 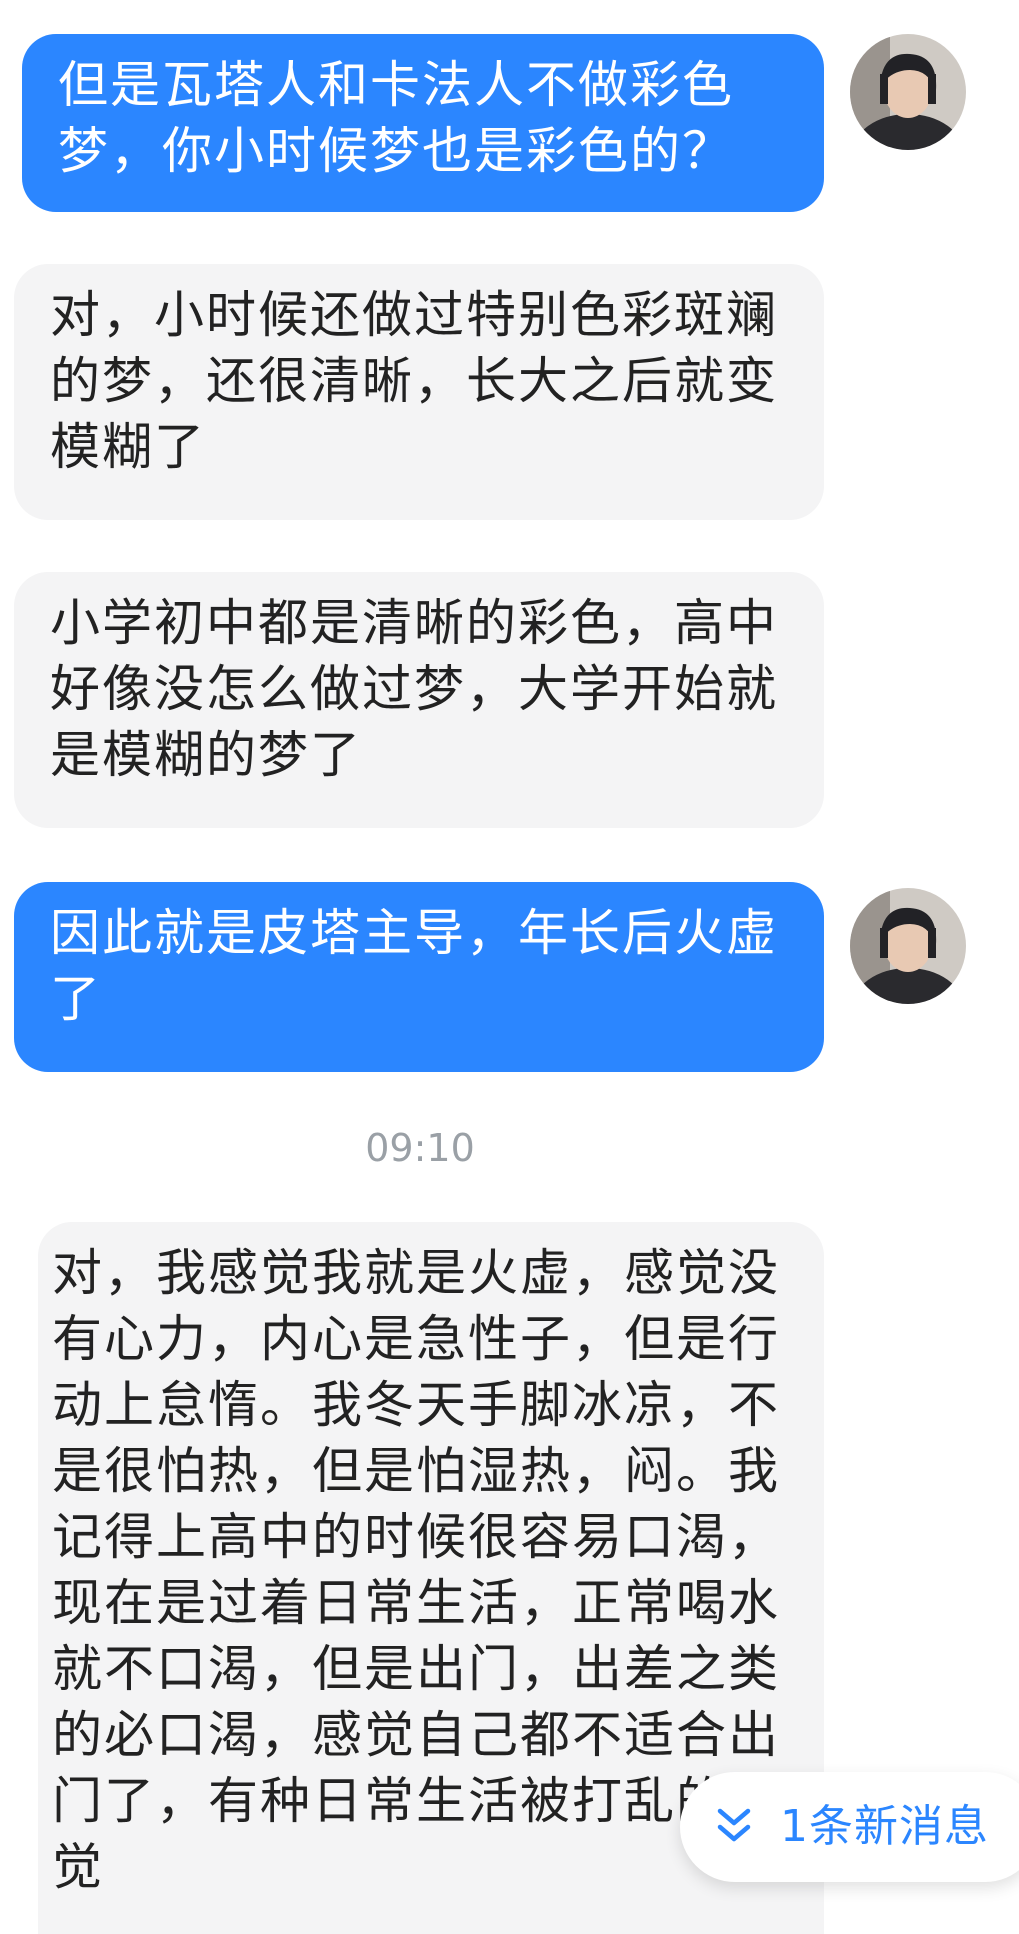 What do you see at coordinates (419, 392) in the screenshot?
I see `message-bubble-received: 对，小时候还做过特别色彩斑斓 的梦，还很清晰，长大之后就变 模糊了` at bounding box center [419, 392].